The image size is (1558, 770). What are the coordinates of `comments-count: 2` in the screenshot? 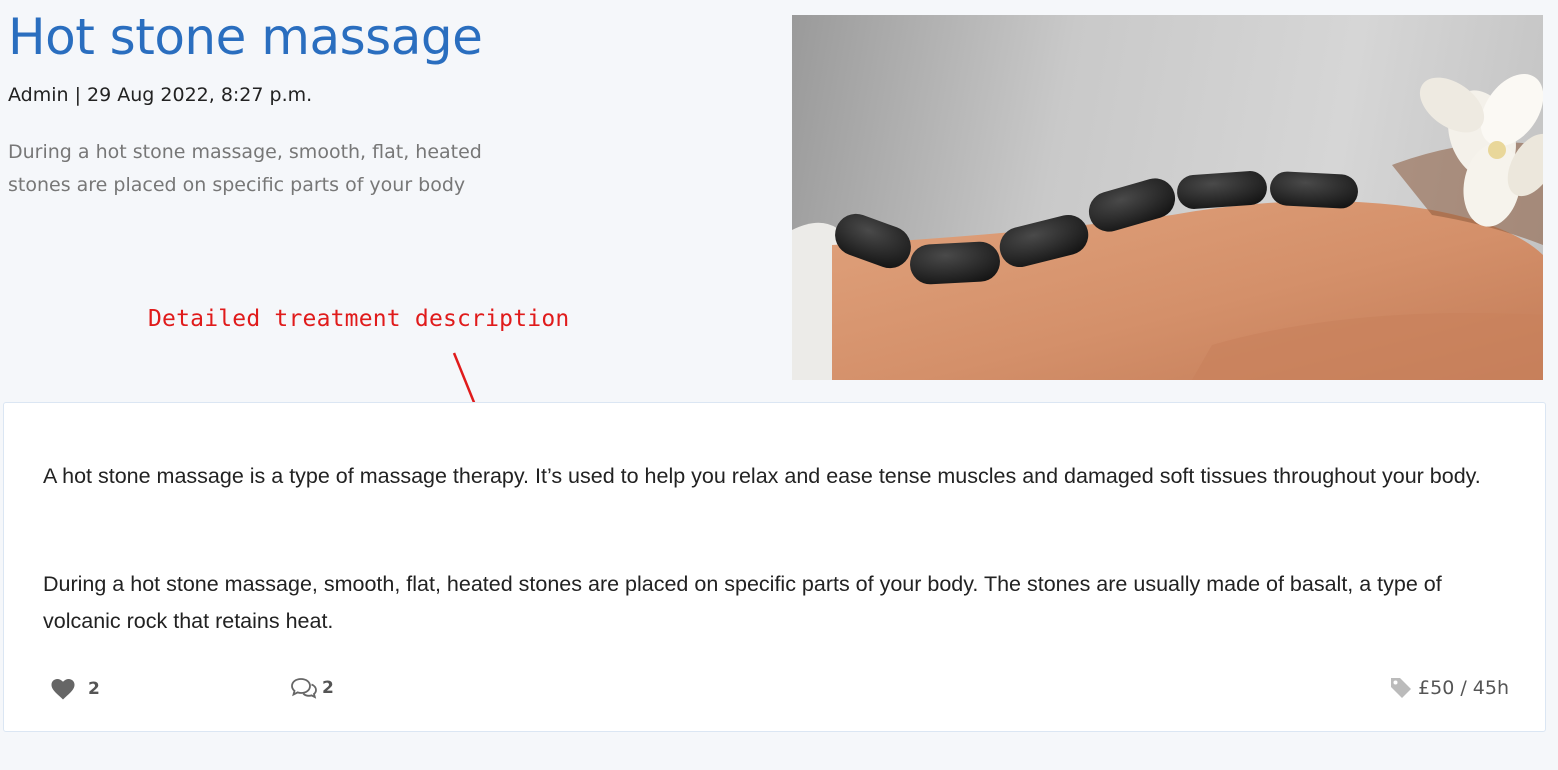 It's located at (328, 688).